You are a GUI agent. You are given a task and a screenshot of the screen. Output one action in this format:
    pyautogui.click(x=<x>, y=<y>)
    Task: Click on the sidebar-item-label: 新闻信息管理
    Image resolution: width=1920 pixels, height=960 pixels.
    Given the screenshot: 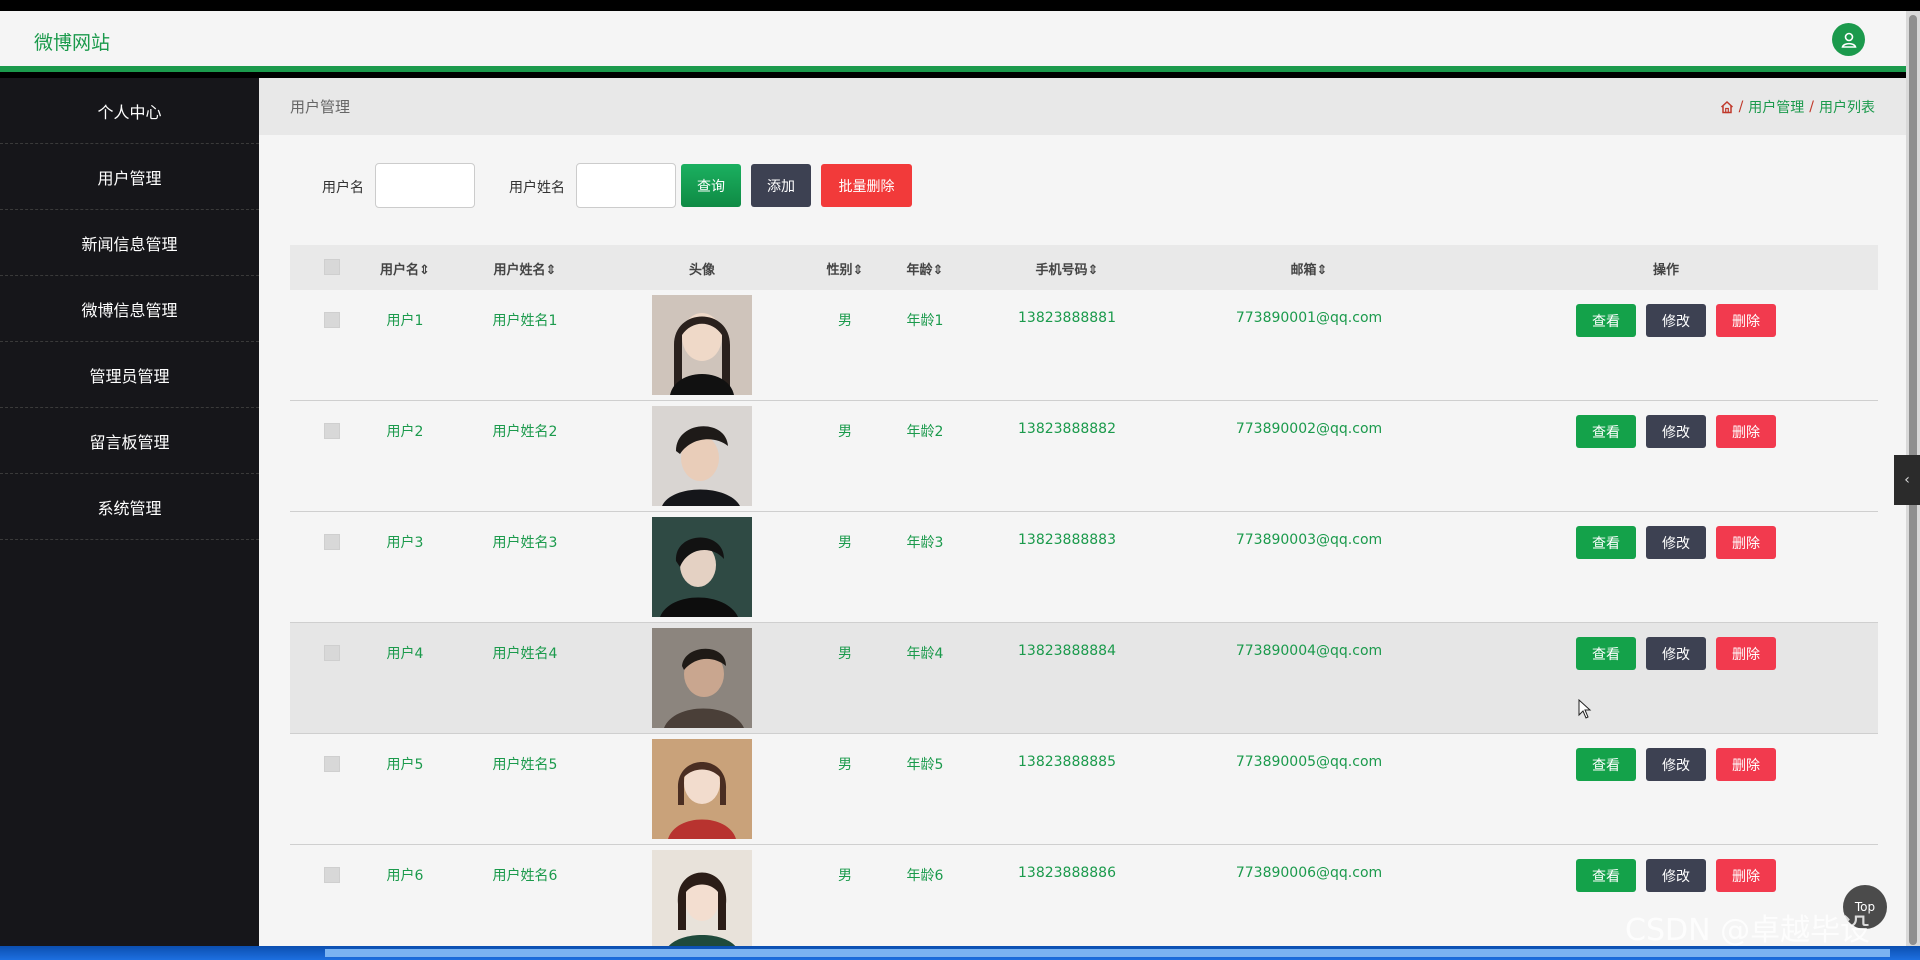 What is the action you would take?
    pyautogui.click(x=129, y=244)
    